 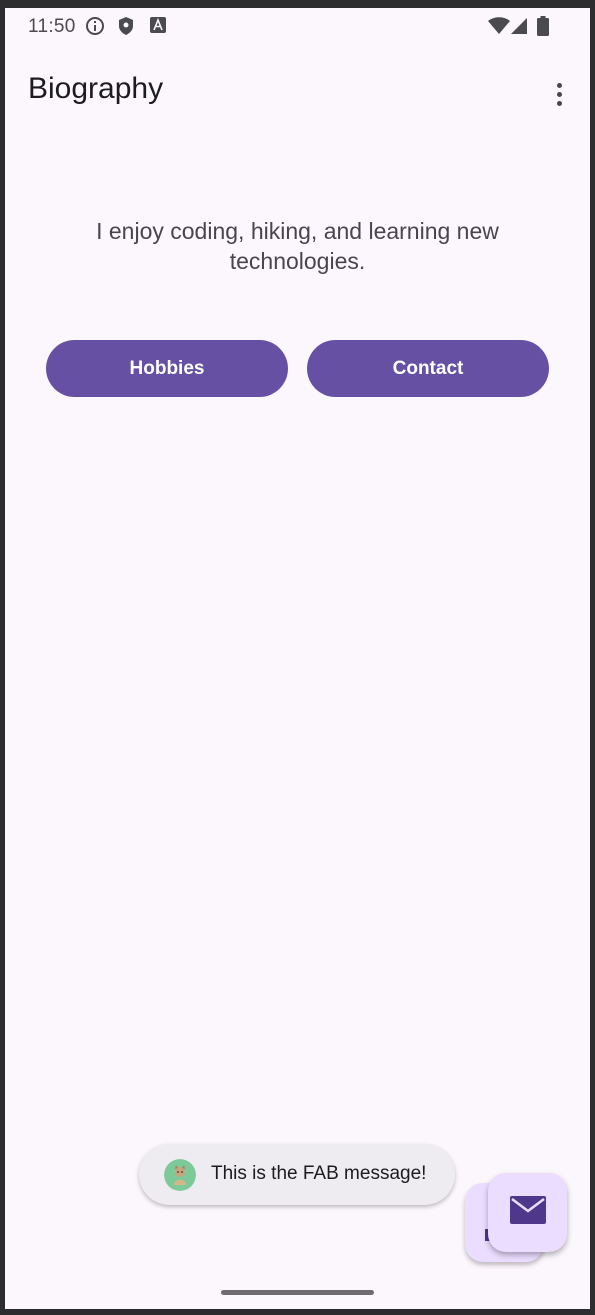 I want to click on toast: This is the FAB message!, so click(x=297, y=1174).